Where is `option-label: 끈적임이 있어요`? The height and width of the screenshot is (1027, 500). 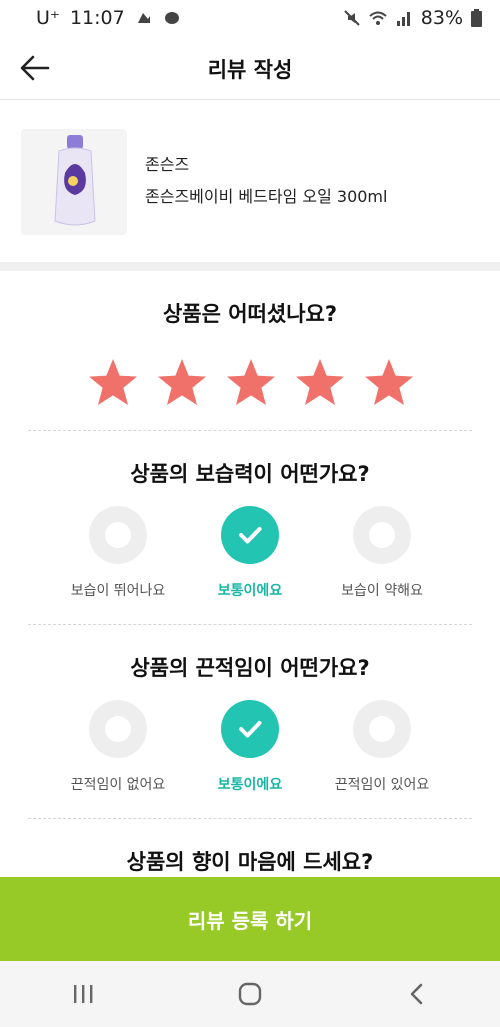 option-label: 끈적임이 있어요 is located at coordinates (382, 785).